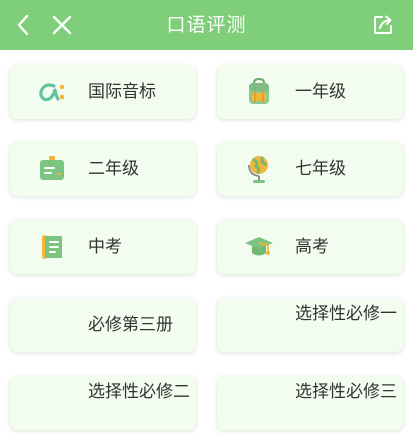 Image resolution: width=413 pixels, height=438 pixels. What do you see at coordinates (310, 403) in the screenshot?
I see `card-elective-3: 选择性必修三` at bounding box center [310, 403].